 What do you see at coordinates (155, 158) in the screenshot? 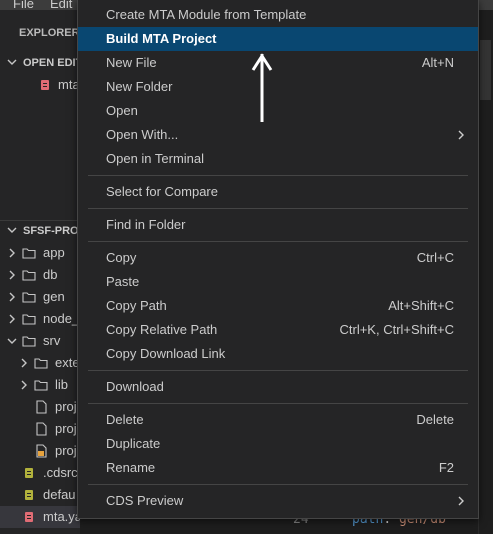
I see `menu-item-label: Open in Terminal` at bounding box center [155, 158].